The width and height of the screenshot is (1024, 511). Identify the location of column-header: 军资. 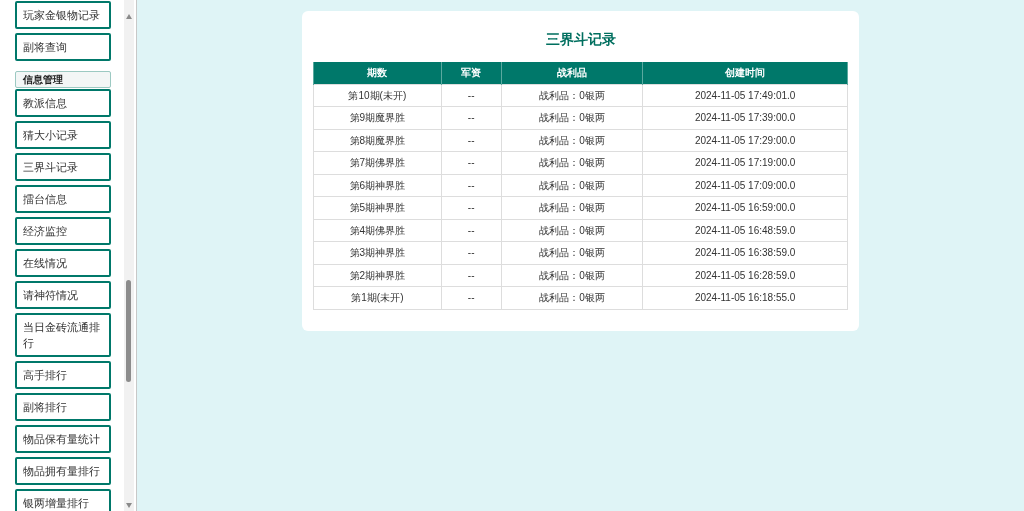
(471, 73).